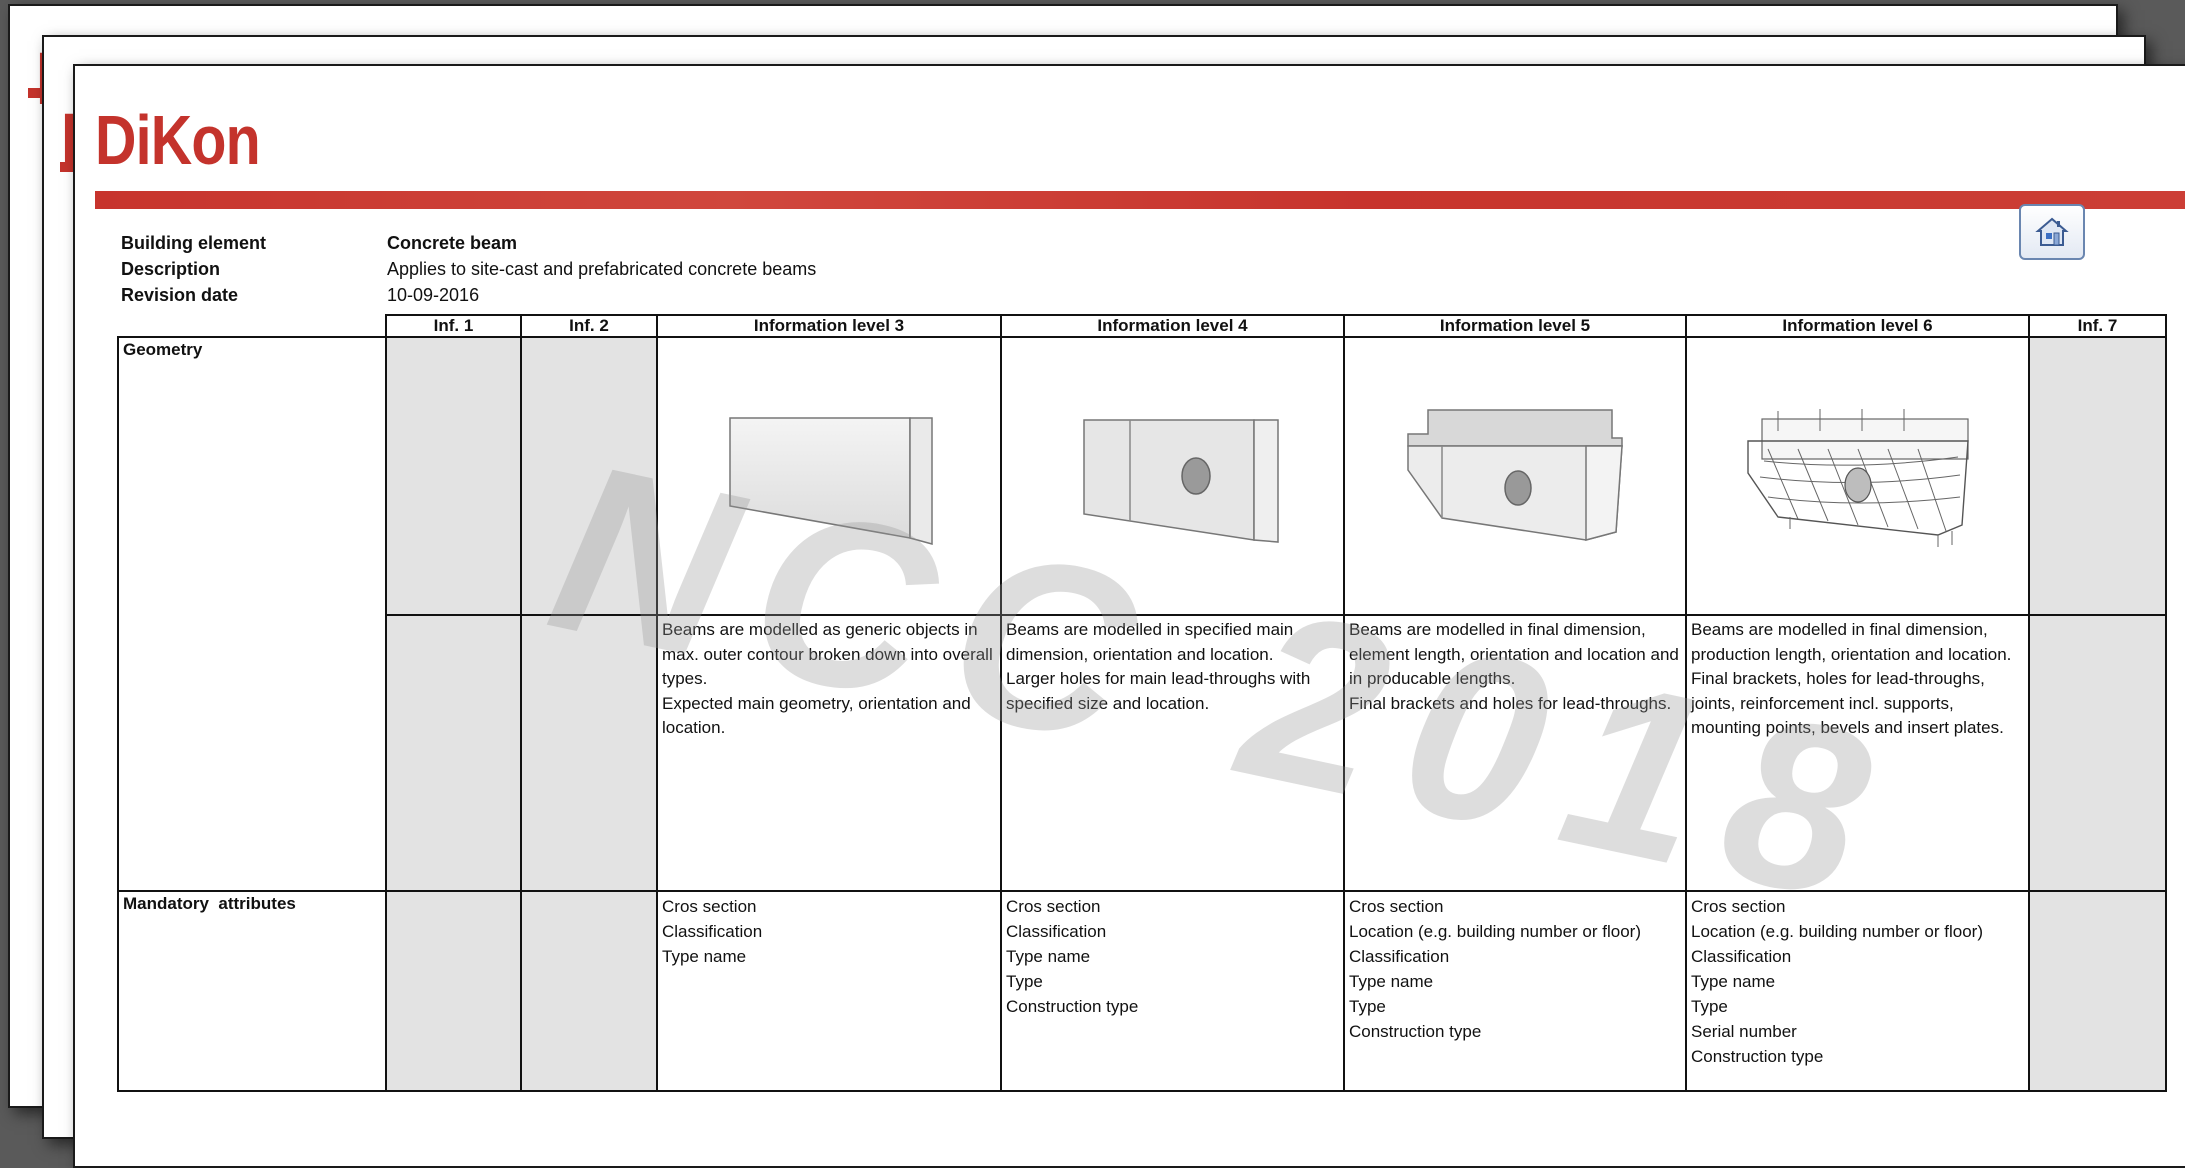 This screenshot has height=1168, width=2185. What do you see at coordinates (194, 243) in the screenshot?
I see `meta-label-building-element: Building element` at bounding box center [194, 243].